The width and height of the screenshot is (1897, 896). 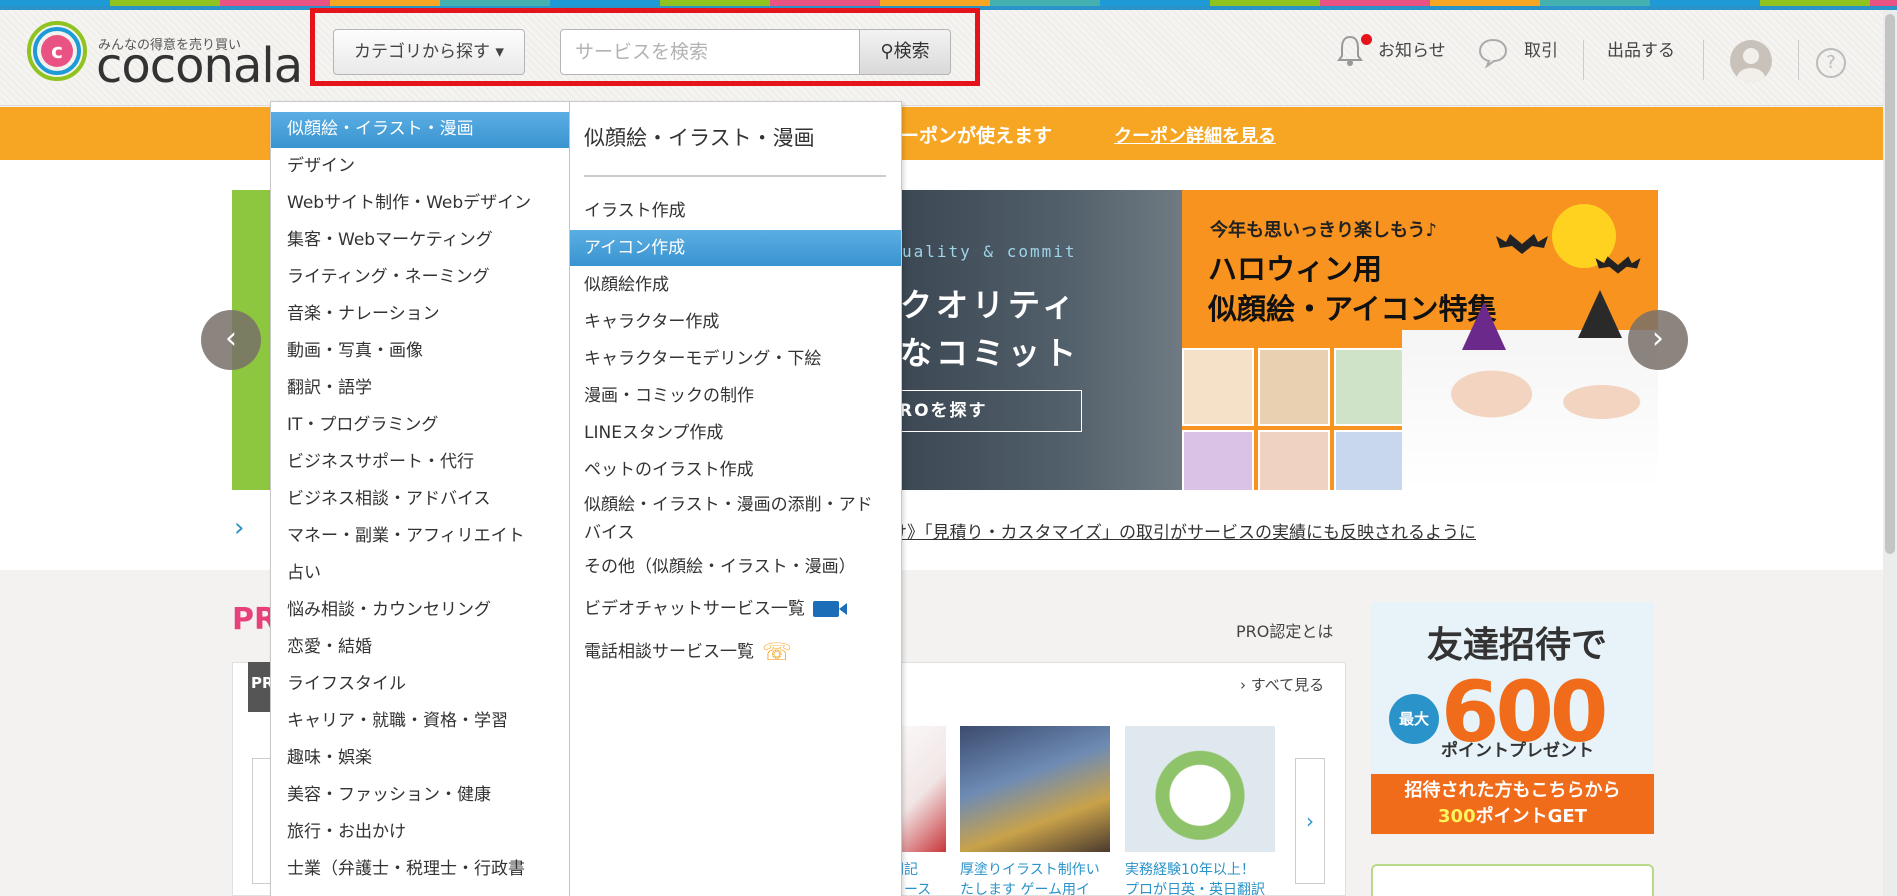 I want to click on scrollbar-thumb, so click(x=1890, y=284).